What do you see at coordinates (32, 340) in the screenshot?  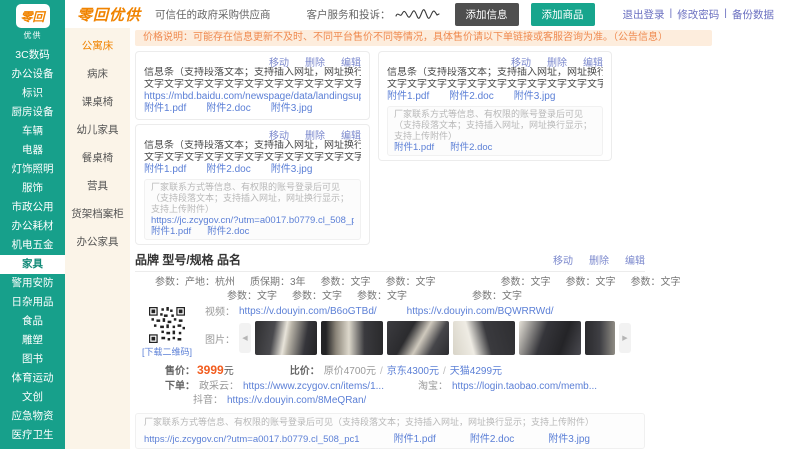 I see `sidebar-item-sculpture: 雕塑` at bounding box center [32, 340].